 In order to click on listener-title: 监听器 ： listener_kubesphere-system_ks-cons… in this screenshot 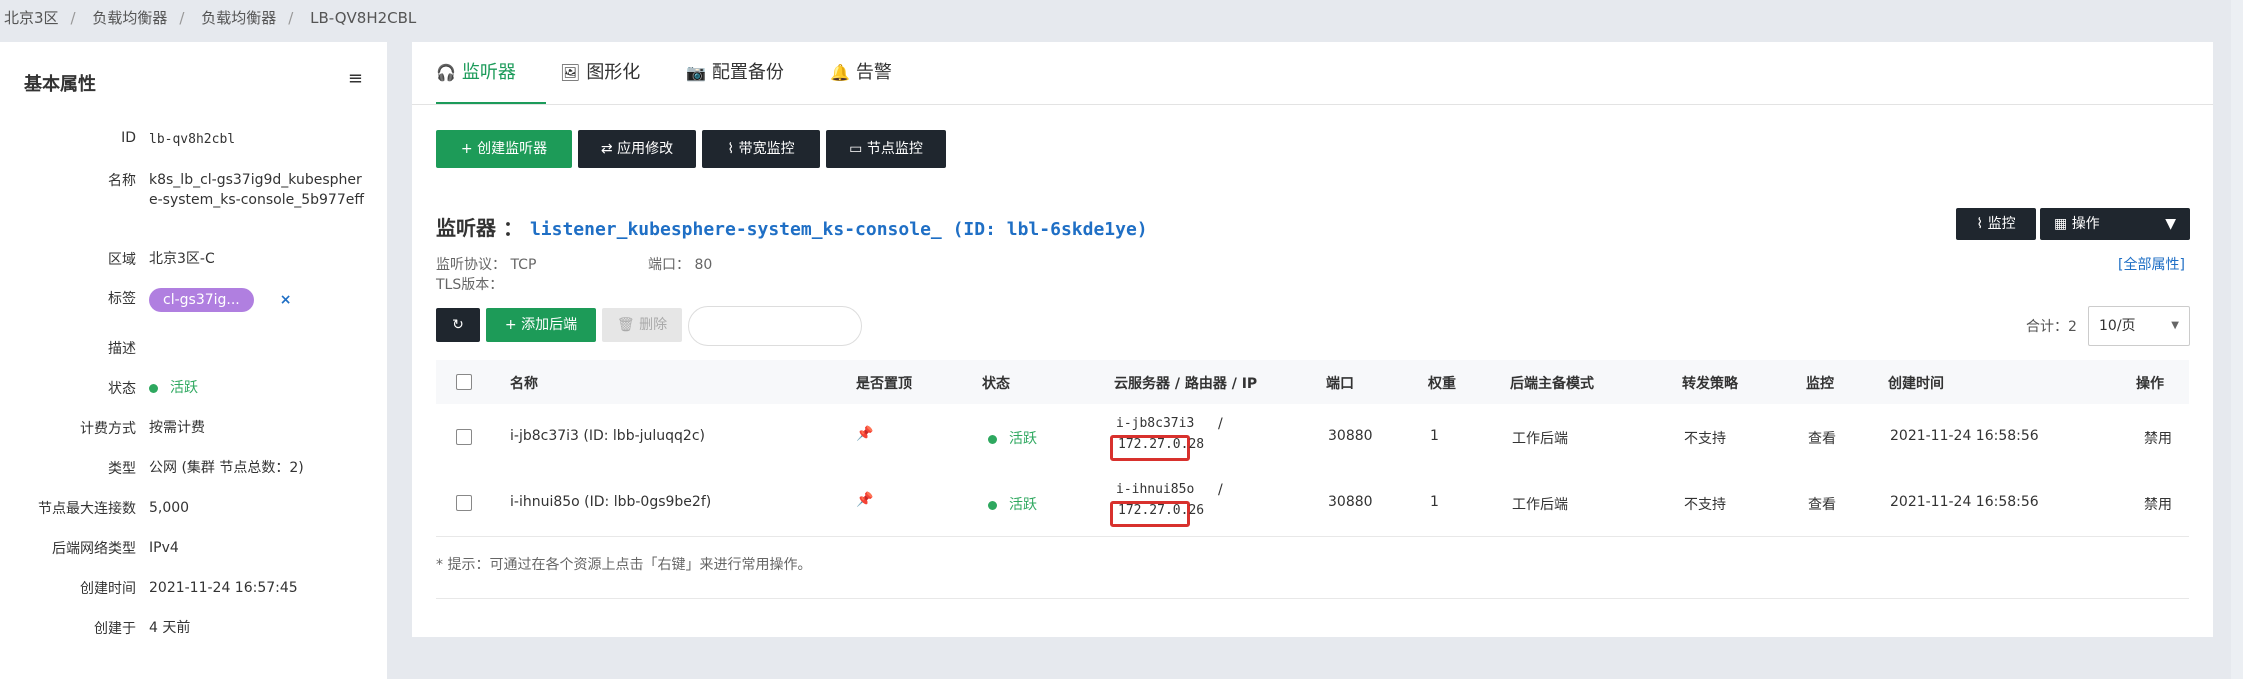, I will do `click(792, 226)`.